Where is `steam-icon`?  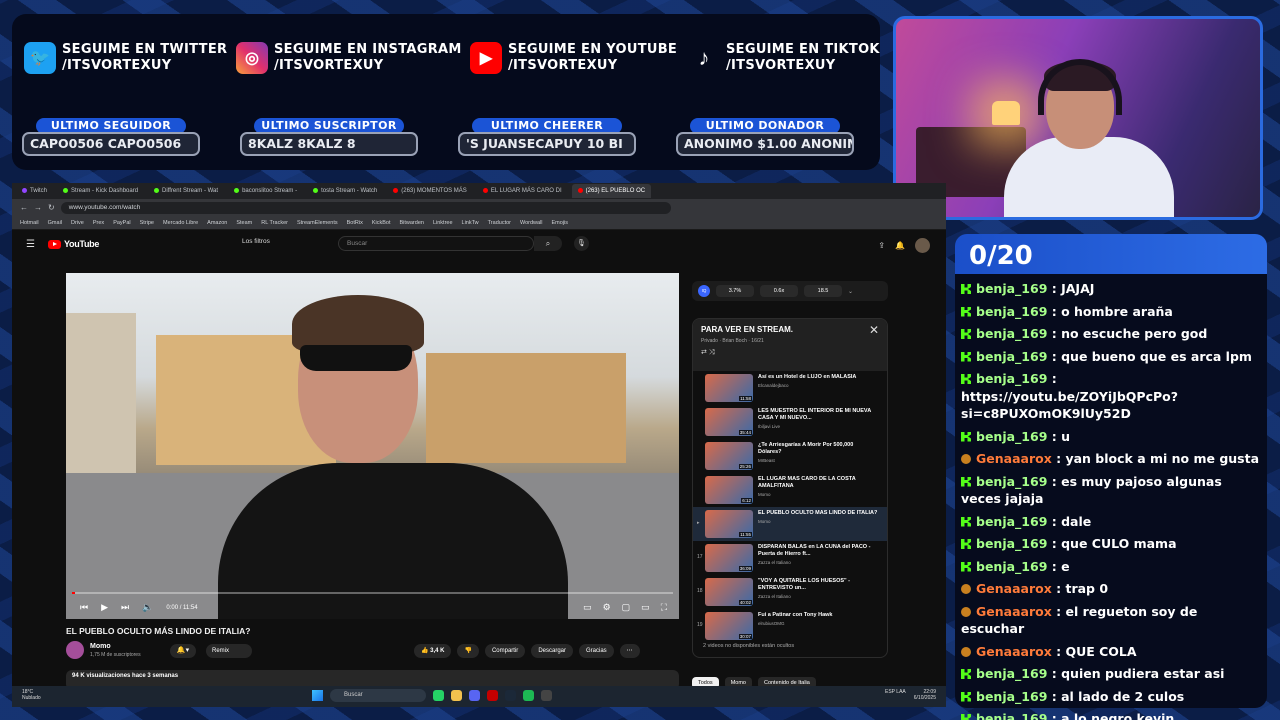 steam-icon is located at coordinates (510, 695).